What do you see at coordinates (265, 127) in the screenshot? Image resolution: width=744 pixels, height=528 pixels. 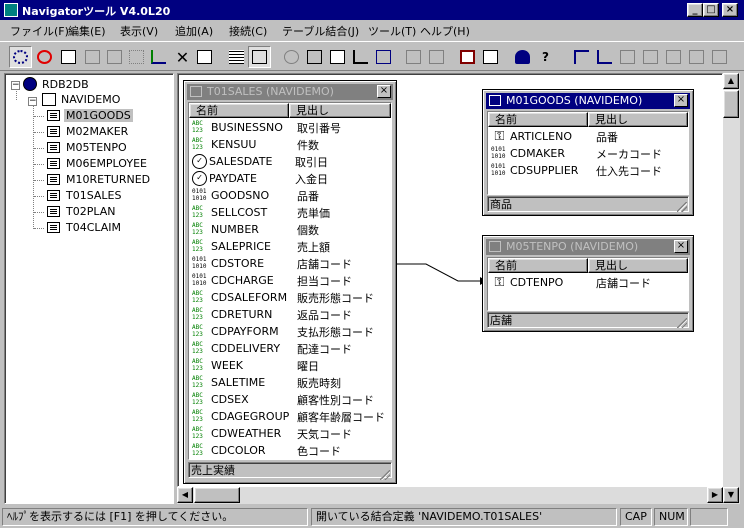 I see `field-row: ABC 123 BUSINESSNO 取引番号` at bounding box center [265, 127].